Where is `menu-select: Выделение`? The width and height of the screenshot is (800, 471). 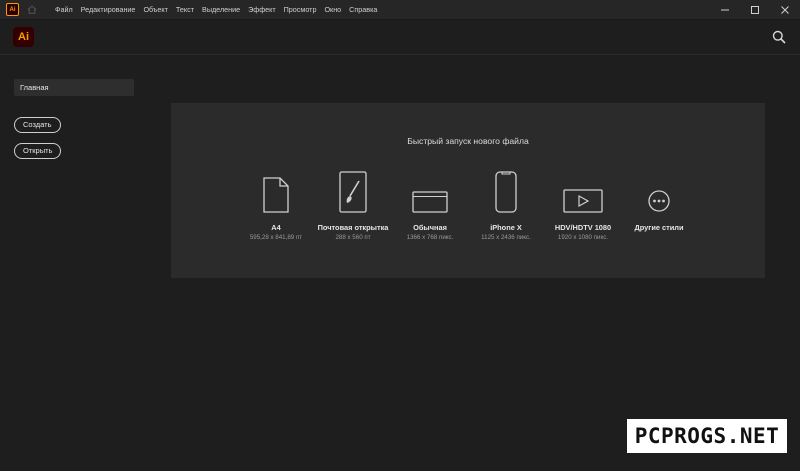
menu-select: Выделение is located at coordinates (221, 9).